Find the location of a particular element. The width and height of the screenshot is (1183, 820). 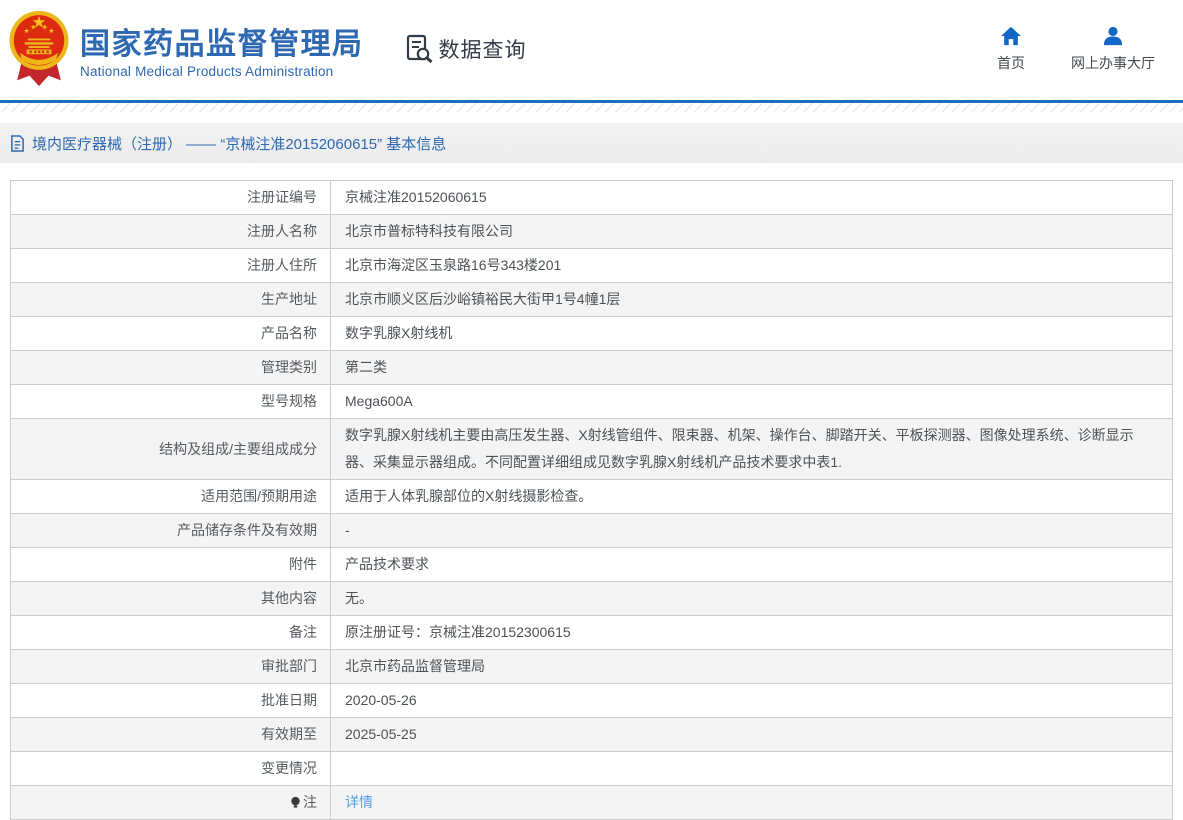

table-row: 产品名称 数字乳腺X射线机 is located at coordinates (591, 333).